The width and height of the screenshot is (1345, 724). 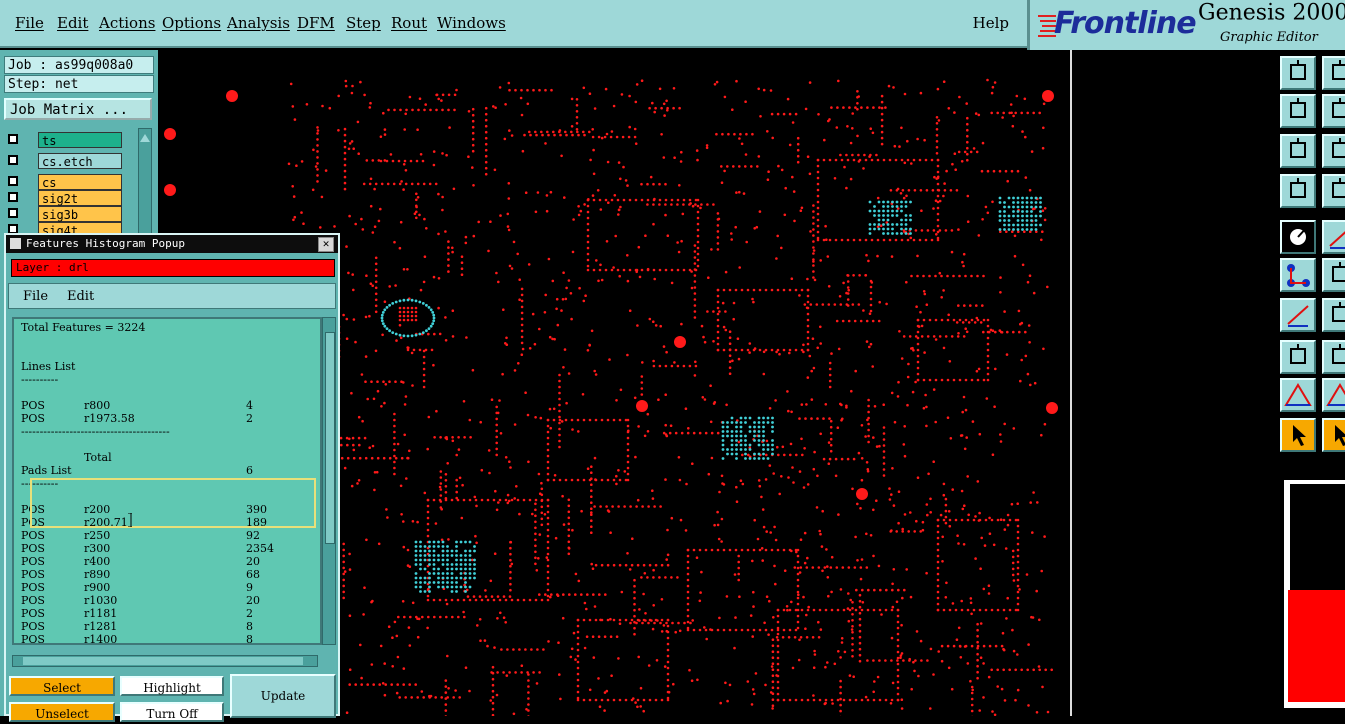 I want to click on select-button: Select, so click(x=62, y=686).